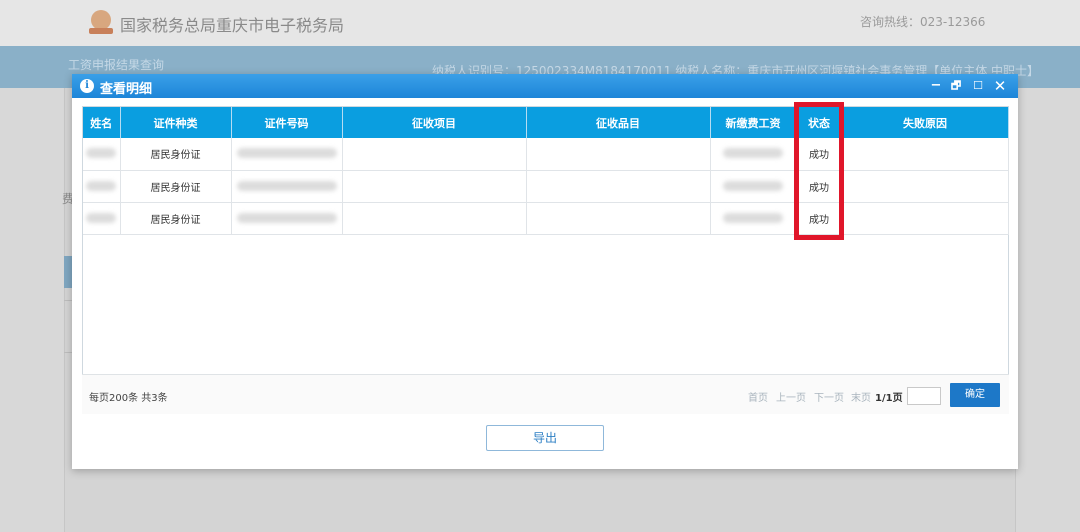 The height and width of the screenshot is (532, 1080). I want to click on first-page-link: 首页, so click(758, 396).